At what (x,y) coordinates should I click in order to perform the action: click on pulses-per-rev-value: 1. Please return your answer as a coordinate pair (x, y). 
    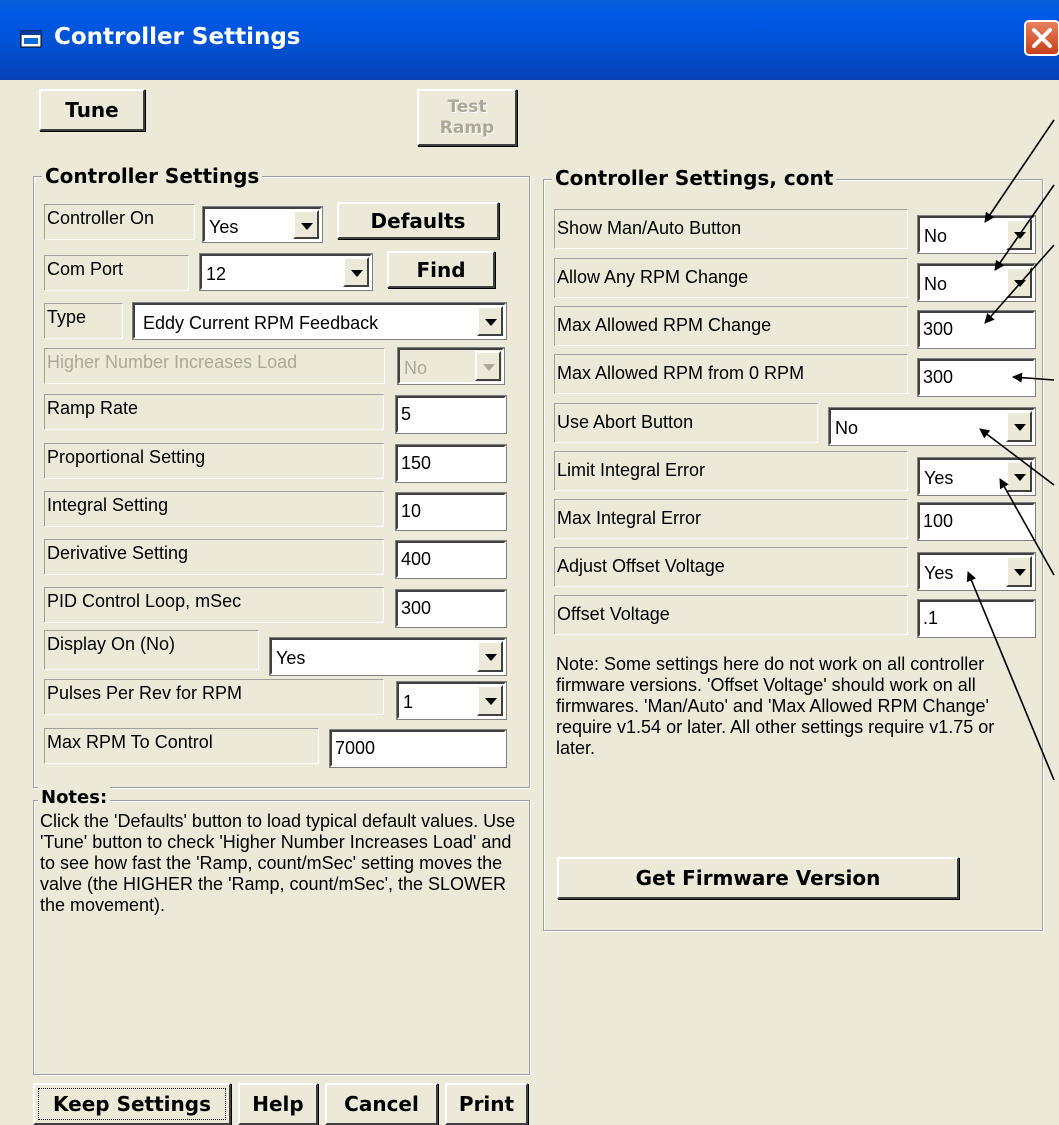
    Looking at the image, I should click on (408, 702).